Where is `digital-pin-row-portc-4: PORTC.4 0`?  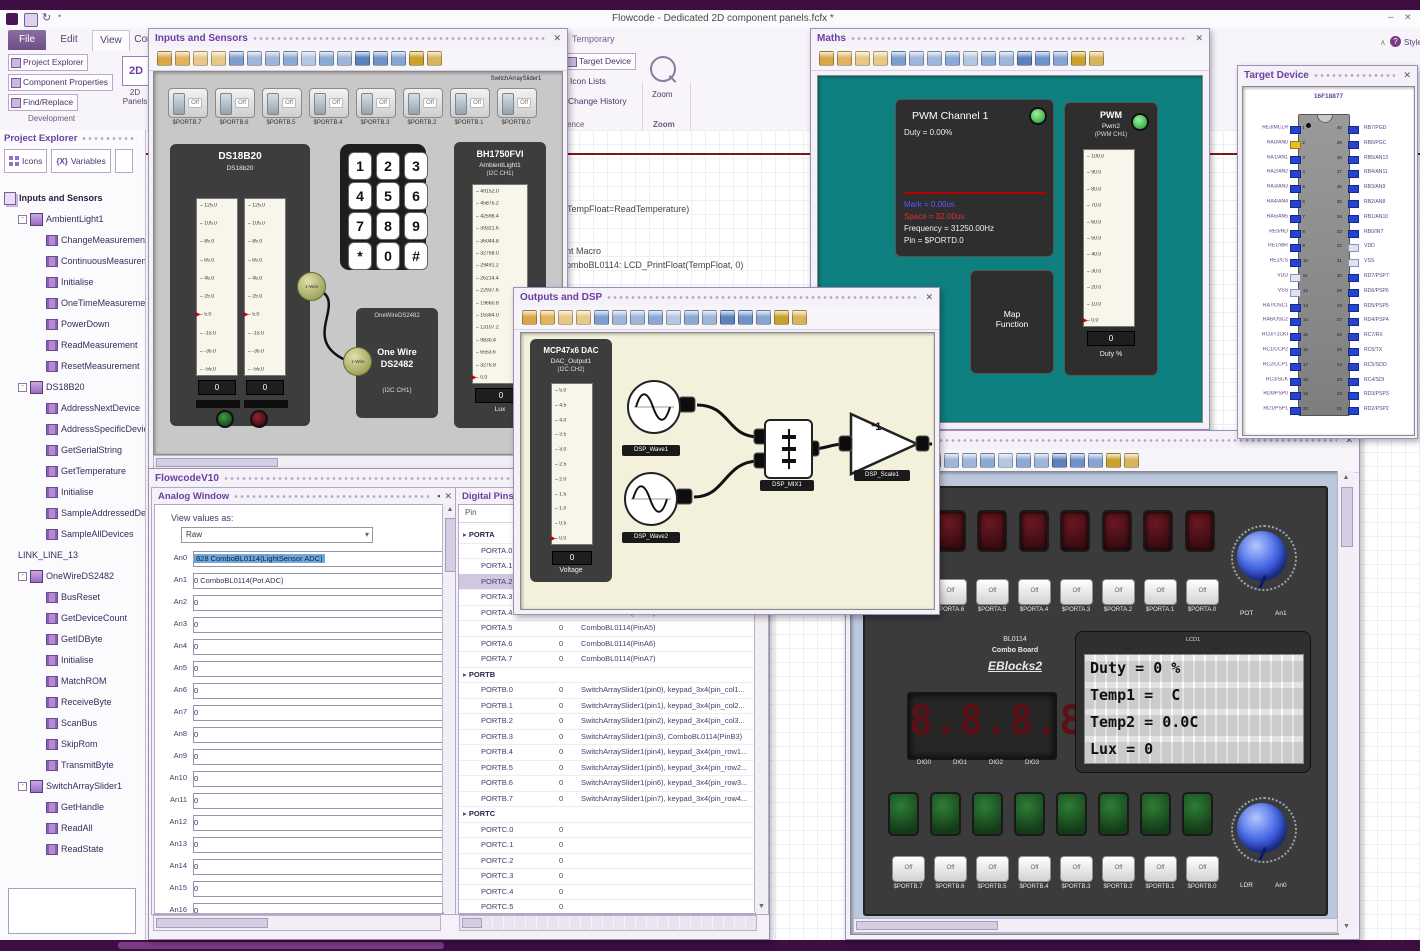 digital-pin-row-portc-4: PORTC.4 0 is located at coordinates (607, 892).